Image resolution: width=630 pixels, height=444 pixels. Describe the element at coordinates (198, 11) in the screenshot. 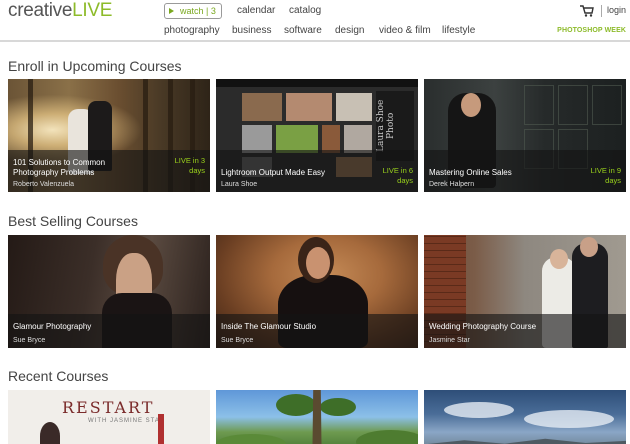

I see `watch-label: watch | 3` at that location.